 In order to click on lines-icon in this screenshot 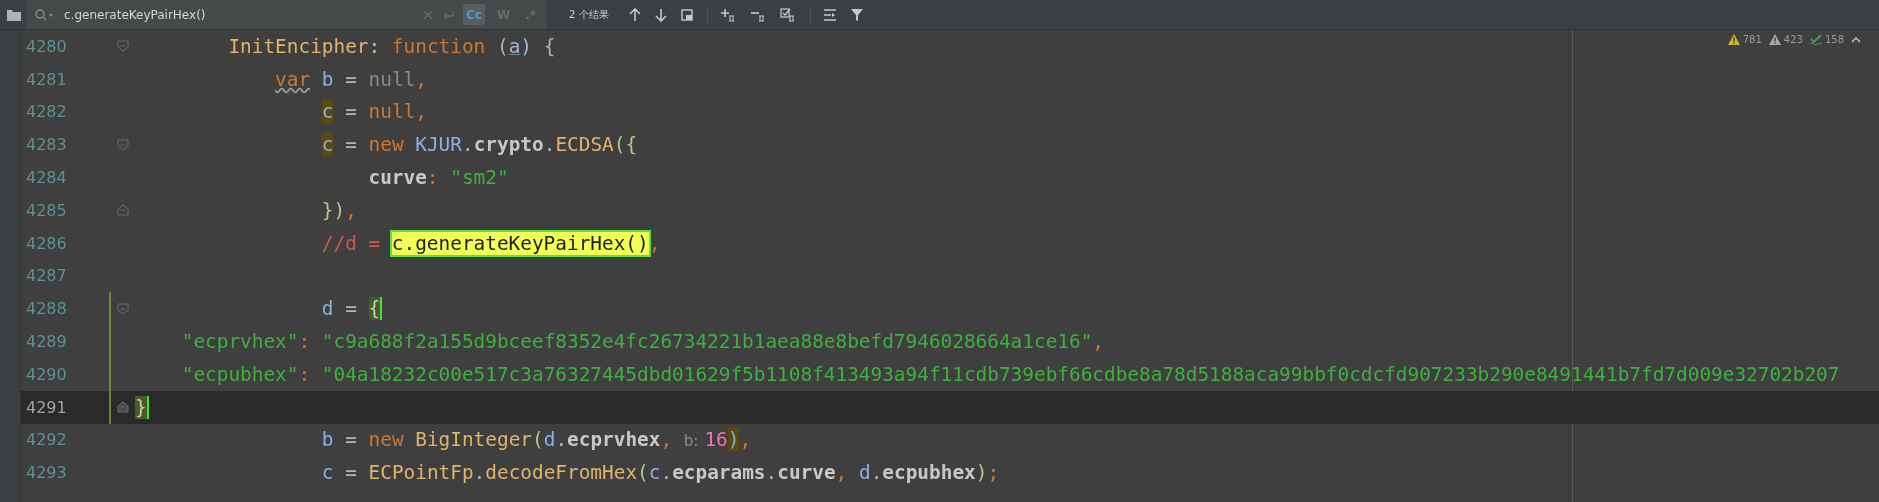, I will do `click(829, 14)`.